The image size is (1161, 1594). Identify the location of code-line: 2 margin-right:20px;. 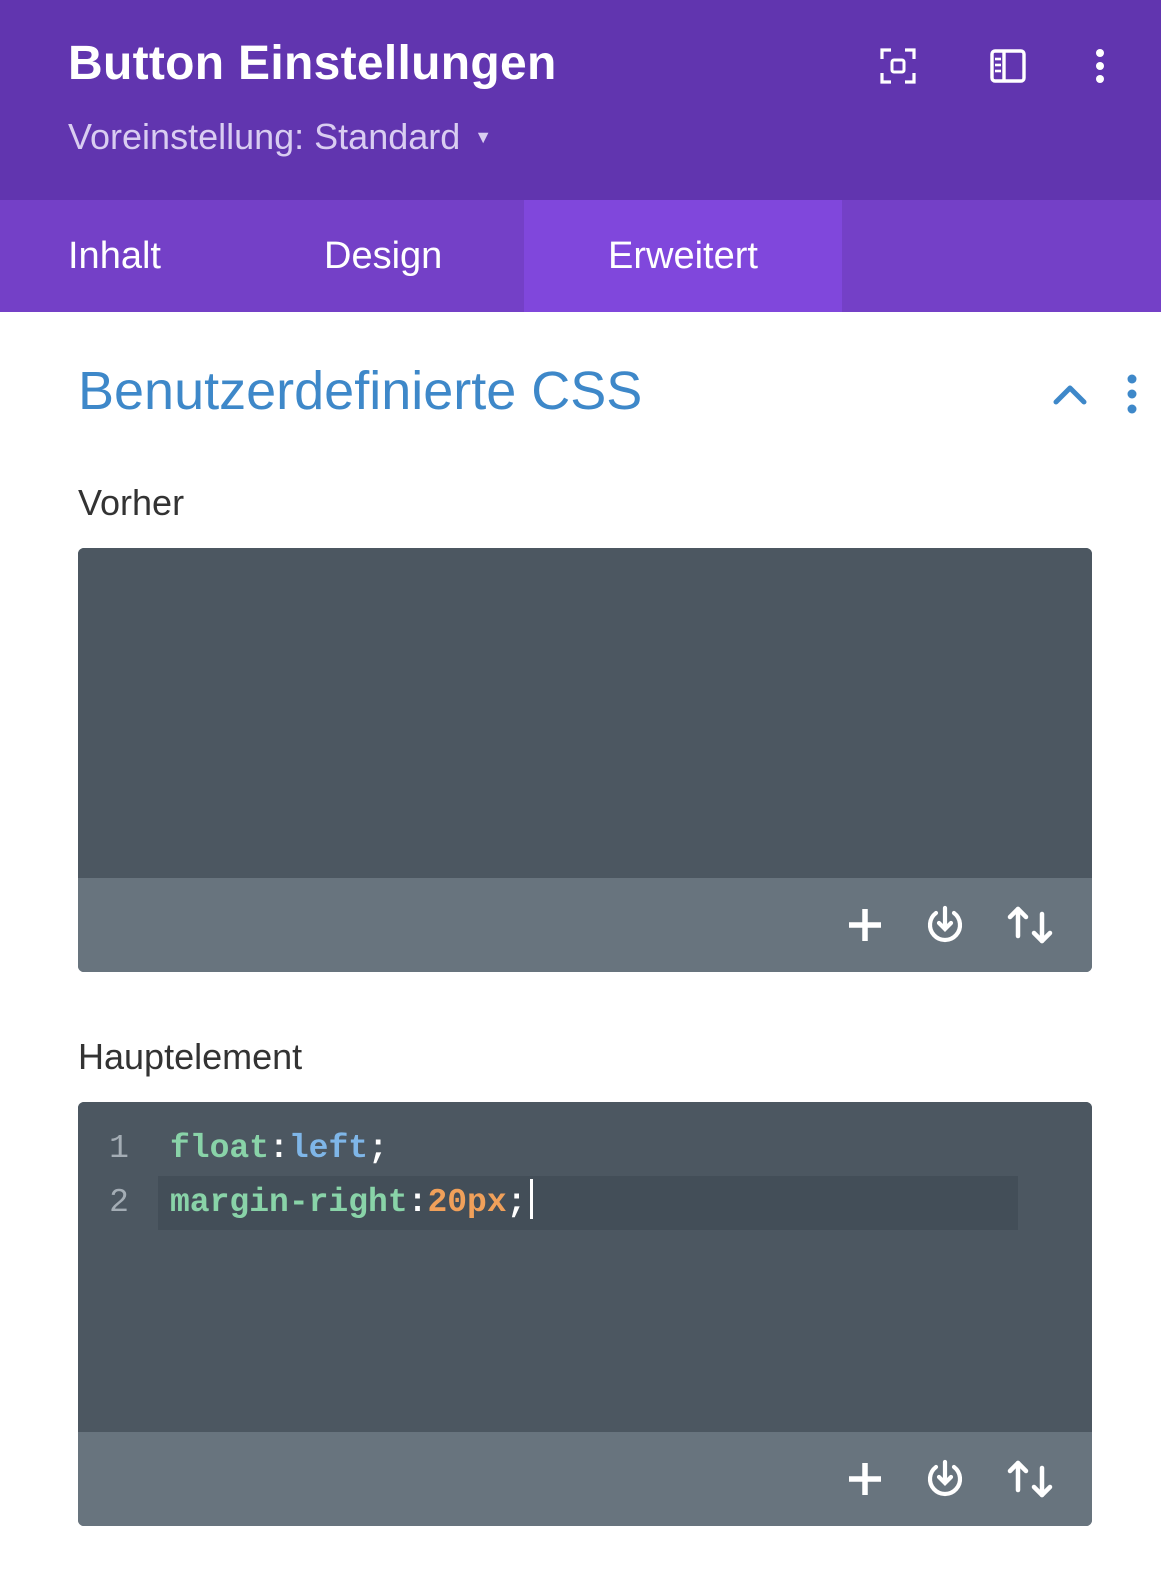
(585, 1203).